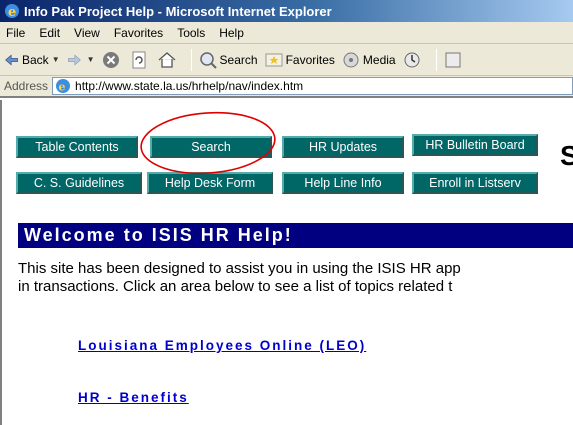 This screenshot has width=573, height=425. What do you see at coordinates (77, 147) in the screenshot?
I see `nav-table-contents-button: Table Contents` at bounding box center [77, 147].